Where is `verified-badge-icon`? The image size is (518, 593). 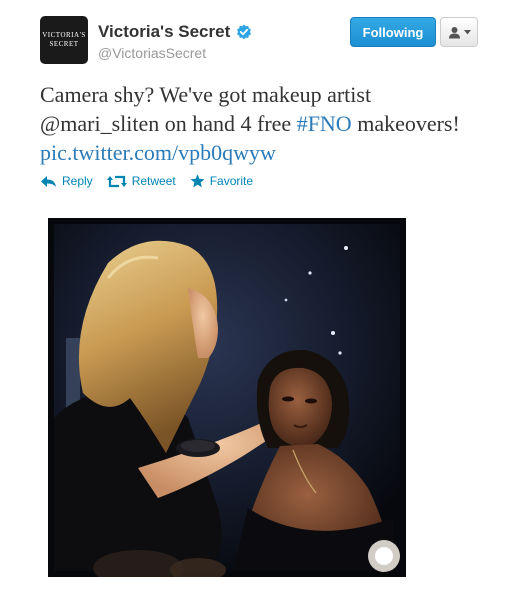
verified-badge-icon is located at coordinates (244, 32).